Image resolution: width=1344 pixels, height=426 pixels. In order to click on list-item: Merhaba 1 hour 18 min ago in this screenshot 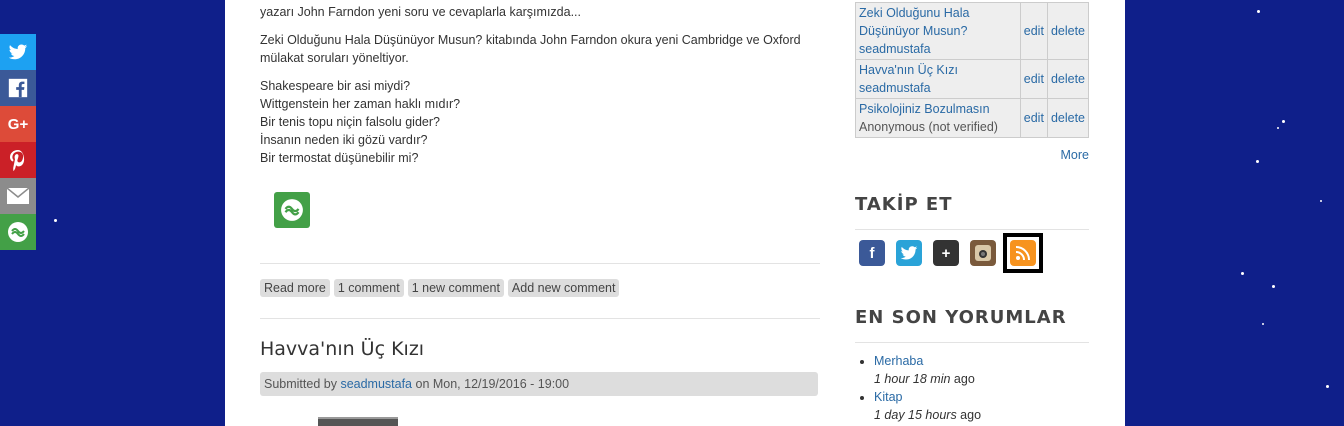, I will do `click(927, 370)`.